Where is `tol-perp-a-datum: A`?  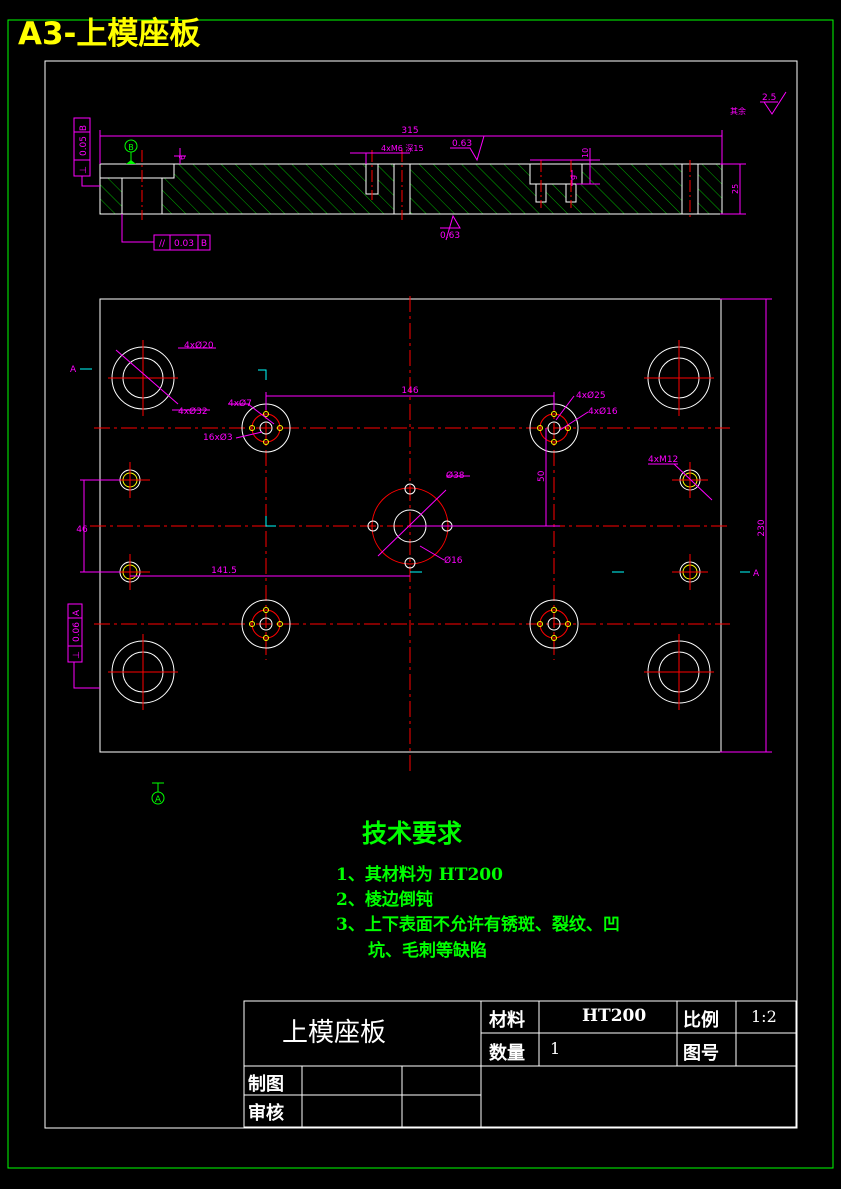
tol-perp-a-datum: A is located at coordinates (77, 612).